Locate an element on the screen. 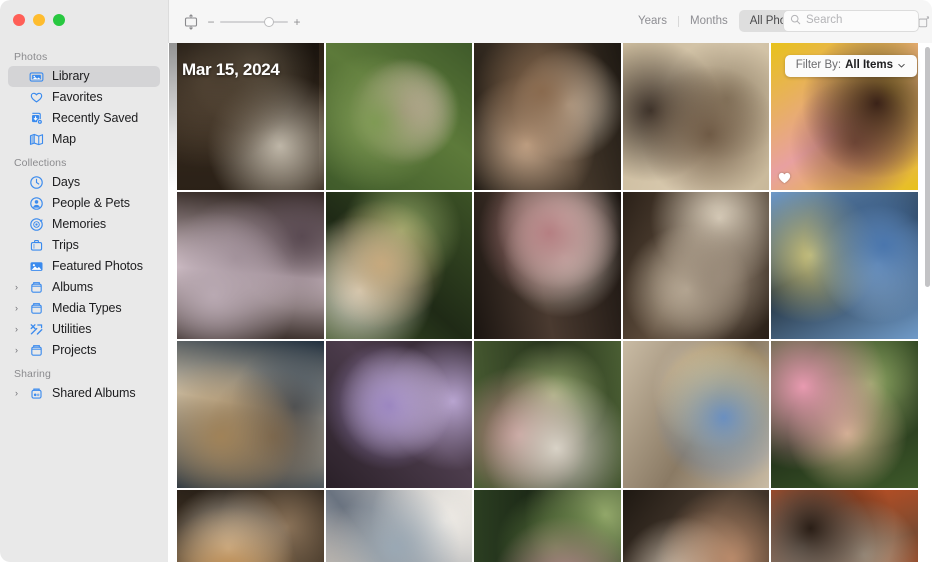 This screenshot has height=562, width=932. search-input: Search is located at coordinates (824, 21).